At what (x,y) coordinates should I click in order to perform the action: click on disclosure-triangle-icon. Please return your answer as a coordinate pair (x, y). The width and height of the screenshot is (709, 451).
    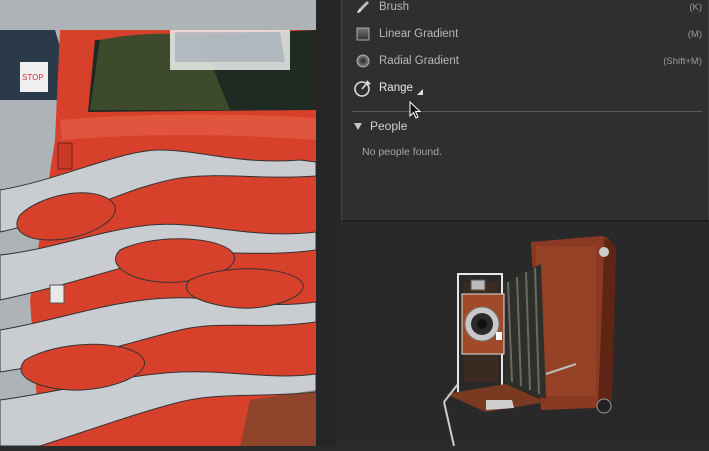
    Looking at the image, I should click on (358, 126).